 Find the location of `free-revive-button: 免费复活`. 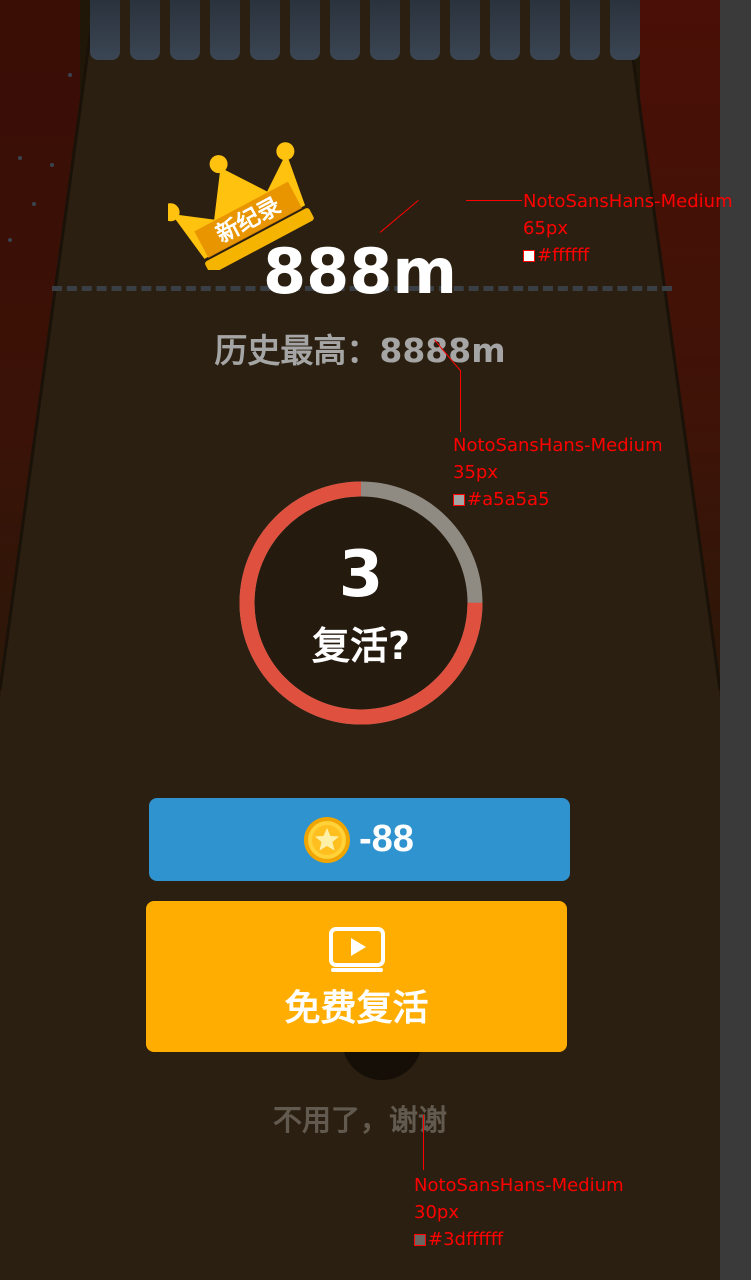

free-revive-button: 免费复活 is located at coordinates (356, 976).